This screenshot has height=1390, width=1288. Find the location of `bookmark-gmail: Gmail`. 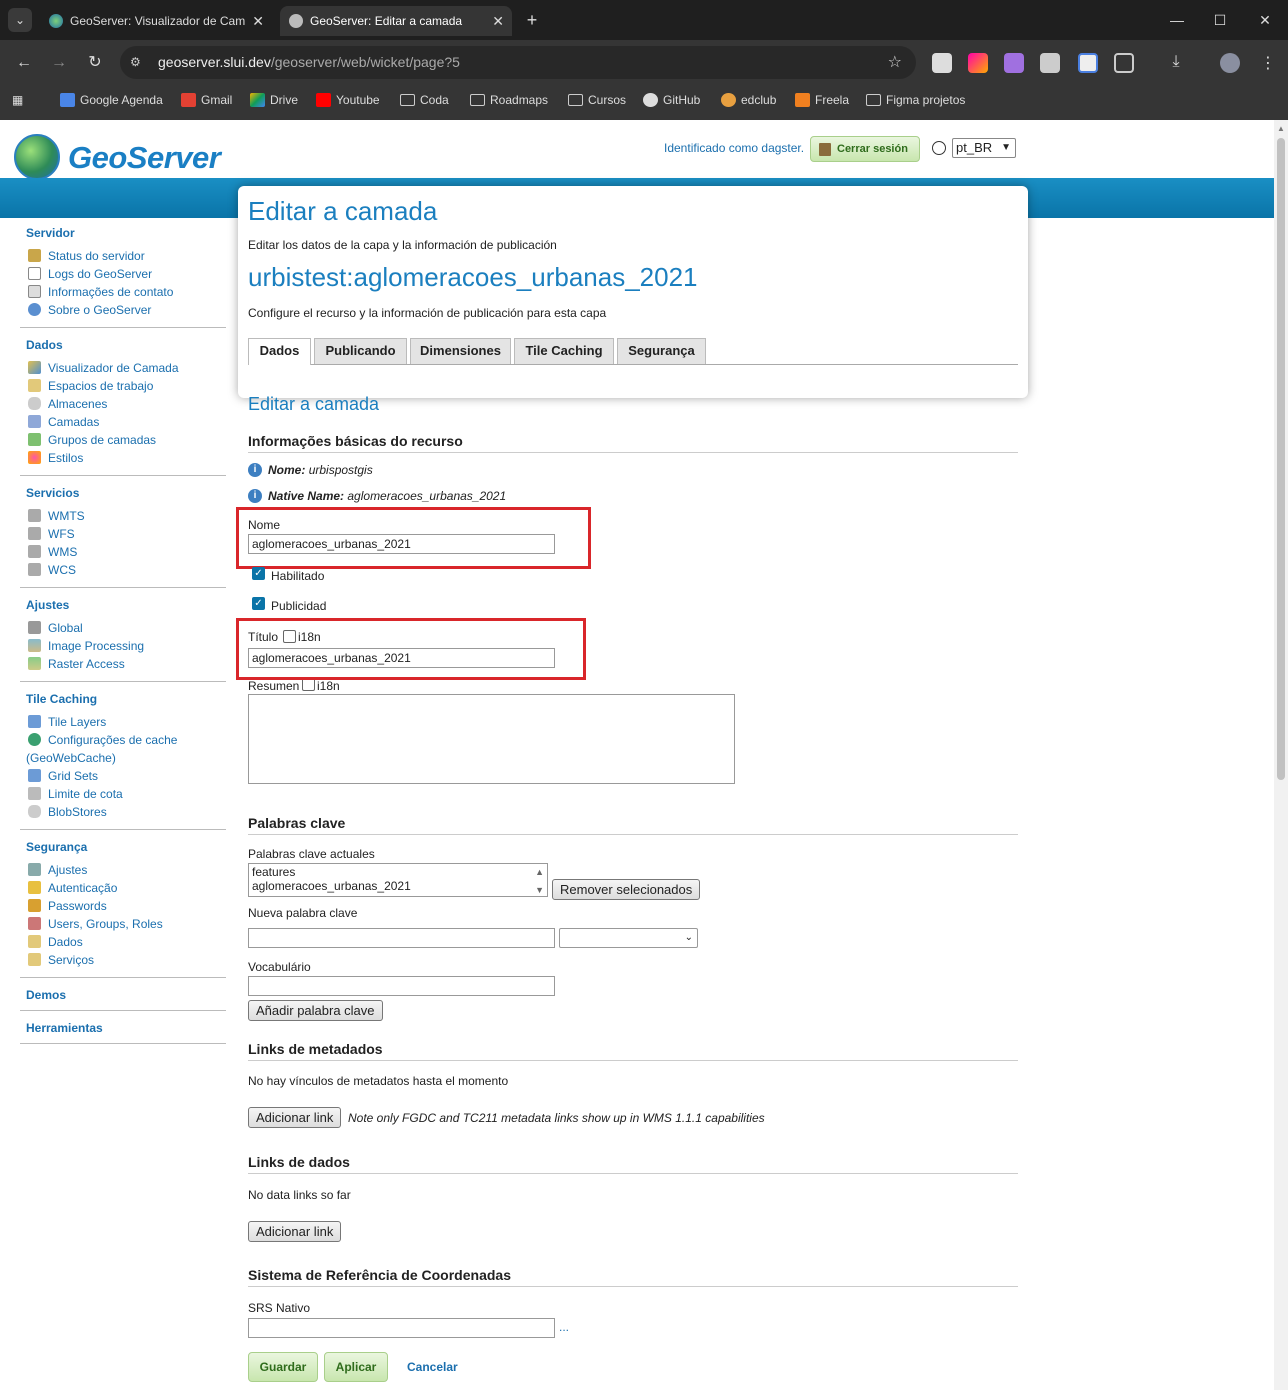

bookmark-gmail: Gmail is located at coordinates (206, 100).